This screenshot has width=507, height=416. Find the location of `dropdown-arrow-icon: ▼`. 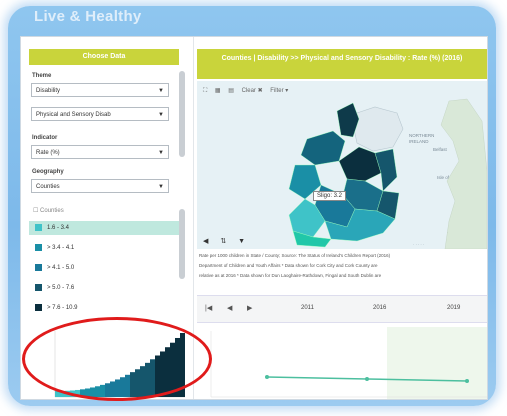

dropdown-arrow-icon: ▼ is located at coordinates (241, 241).